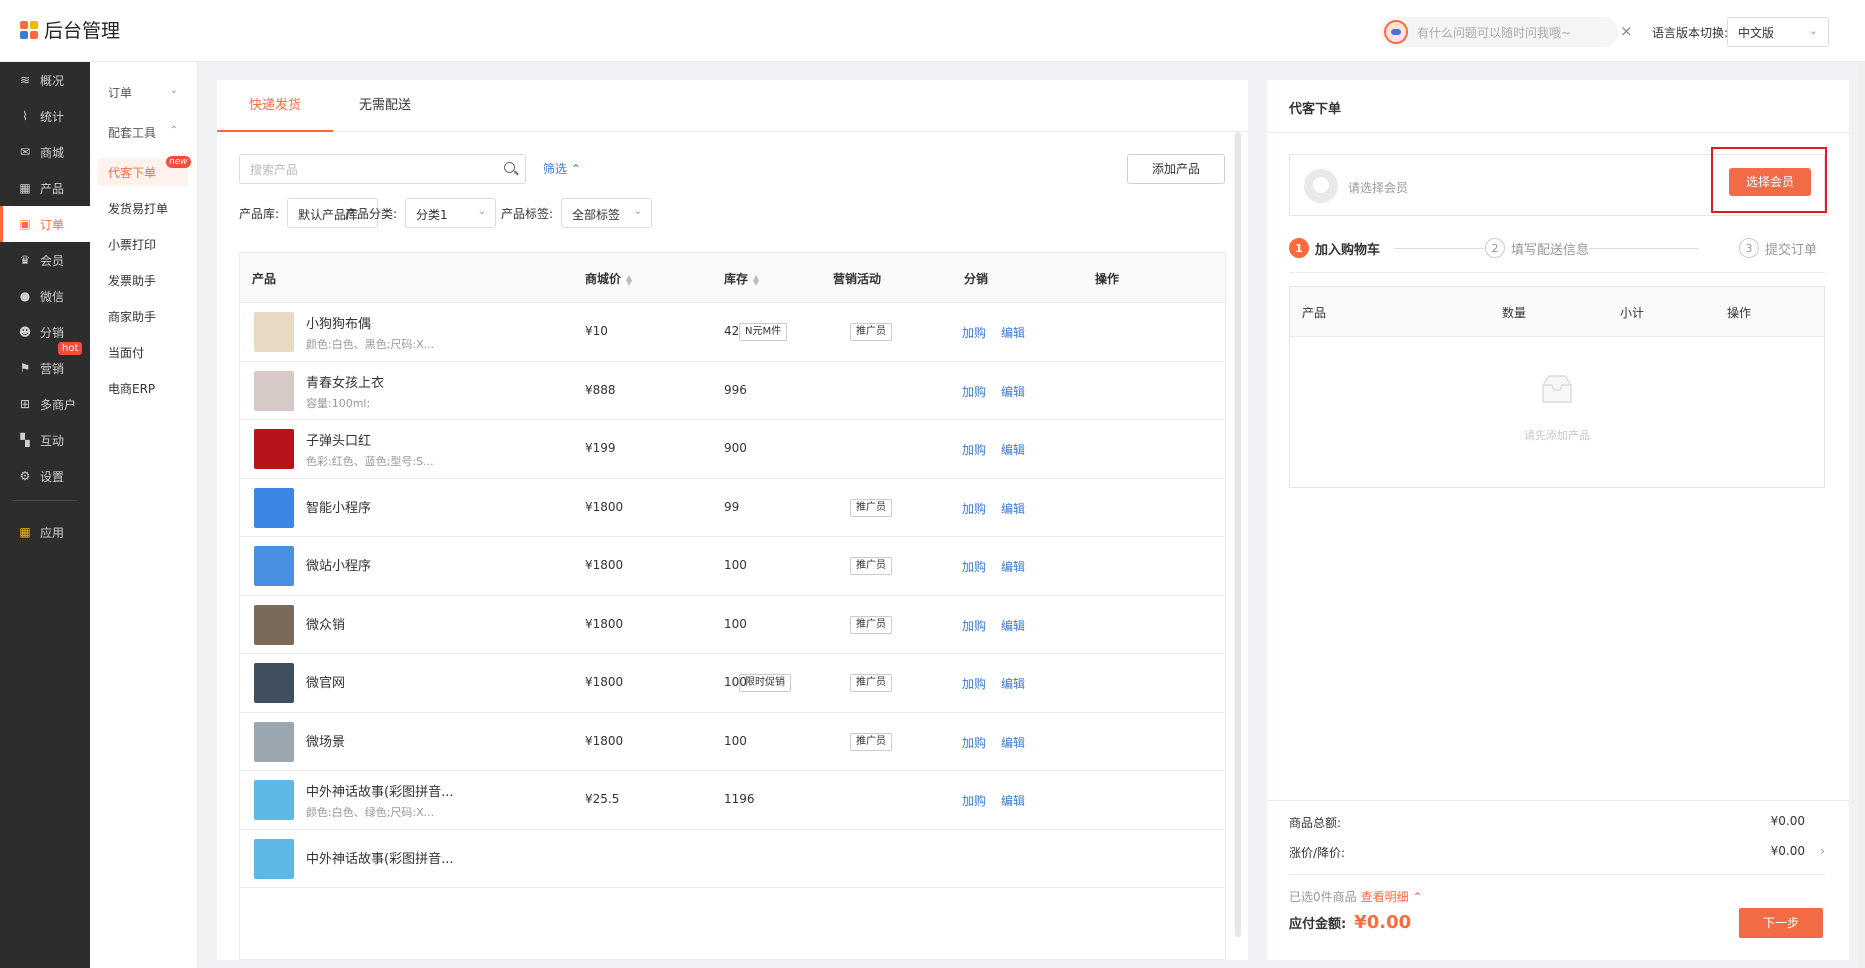  Describe the element at coordinates (1557, 253) in the screenshot. I see `order-steps: 1 加入购物车 2 填写配送信息 3 提交订单` at that location.